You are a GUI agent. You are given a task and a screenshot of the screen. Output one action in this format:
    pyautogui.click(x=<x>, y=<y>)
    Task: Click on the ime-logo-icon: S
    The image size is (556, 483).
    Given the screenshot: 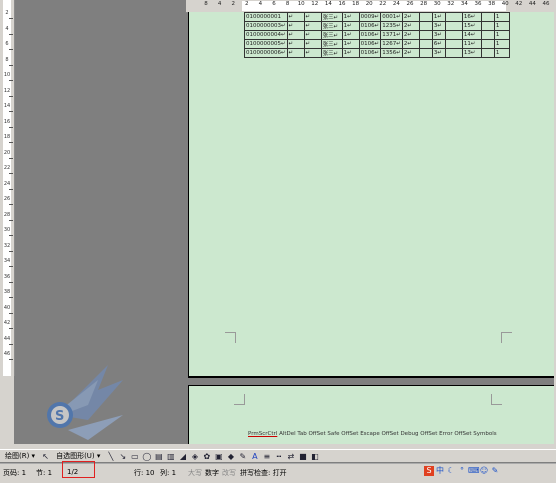 What is the action you would take?
    pyautogui.click(x=429, y=470)
    